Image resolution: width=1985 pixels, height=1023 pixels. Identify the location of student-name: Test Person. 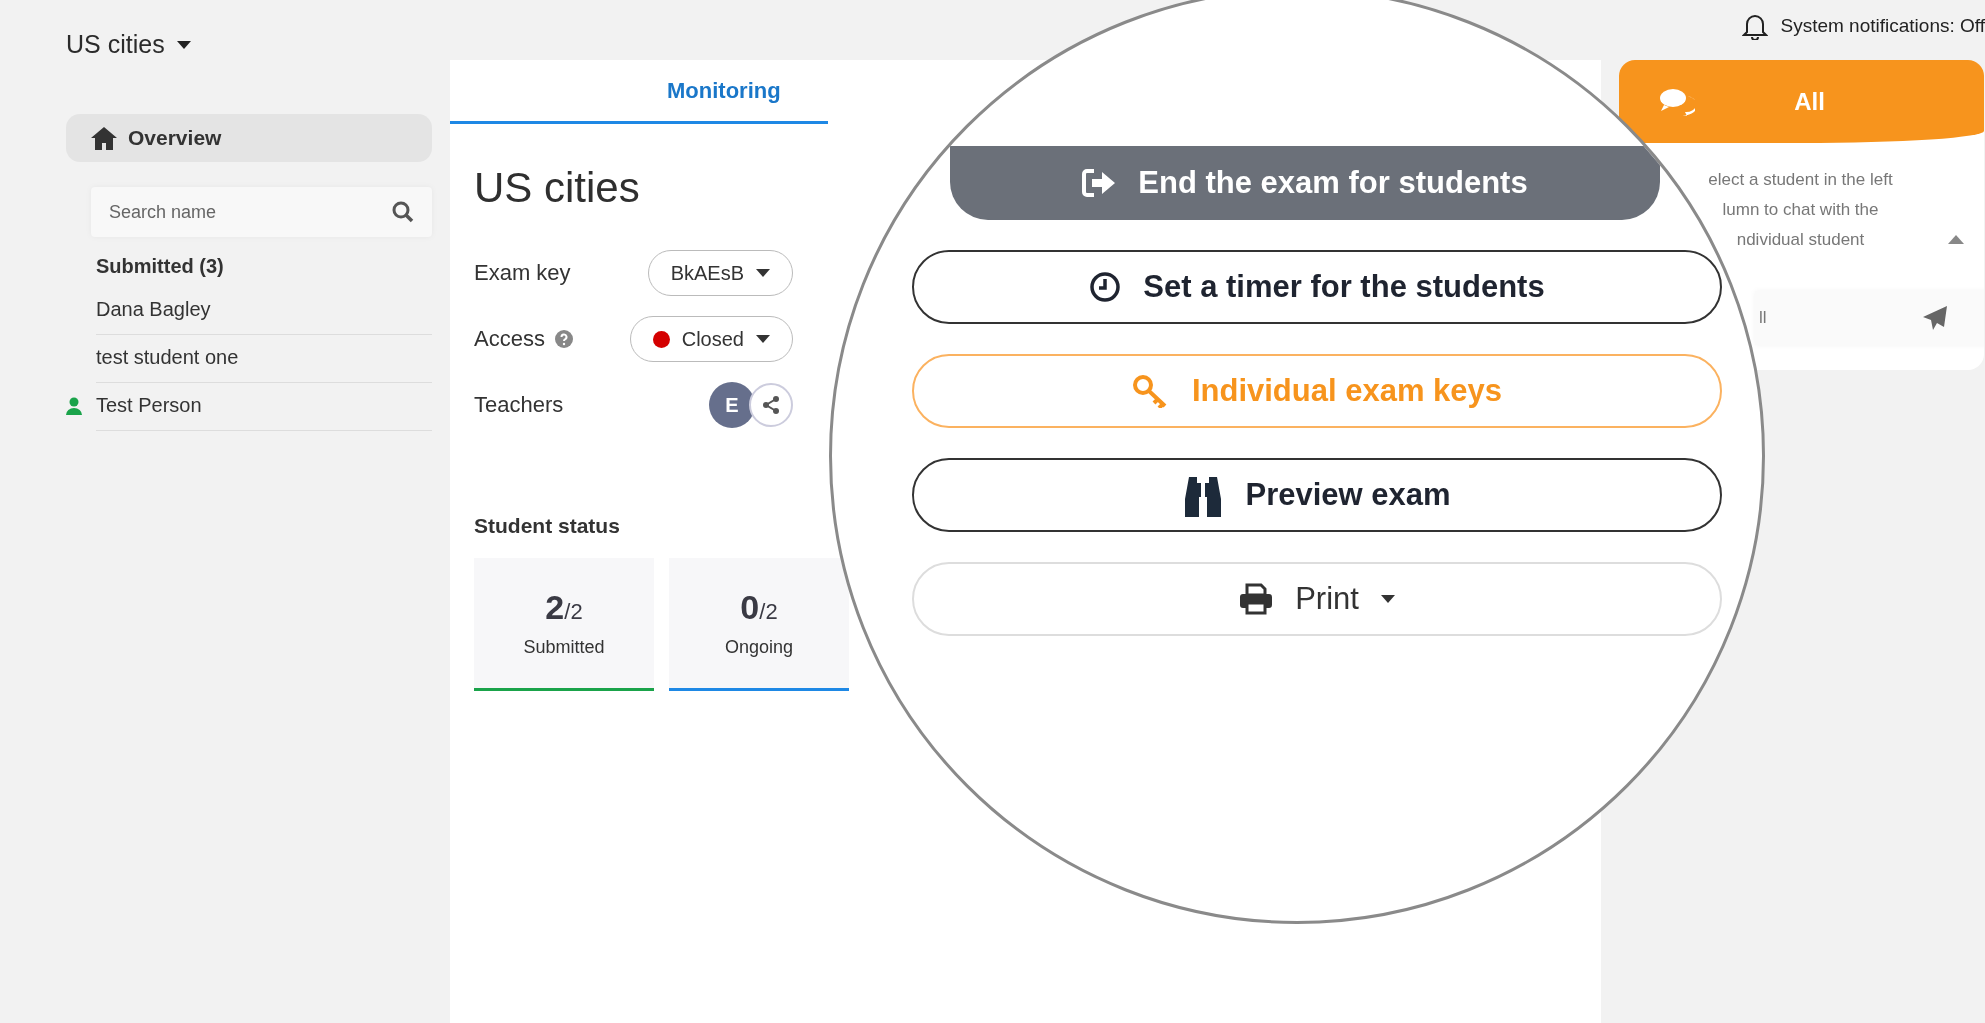
(264, 406).